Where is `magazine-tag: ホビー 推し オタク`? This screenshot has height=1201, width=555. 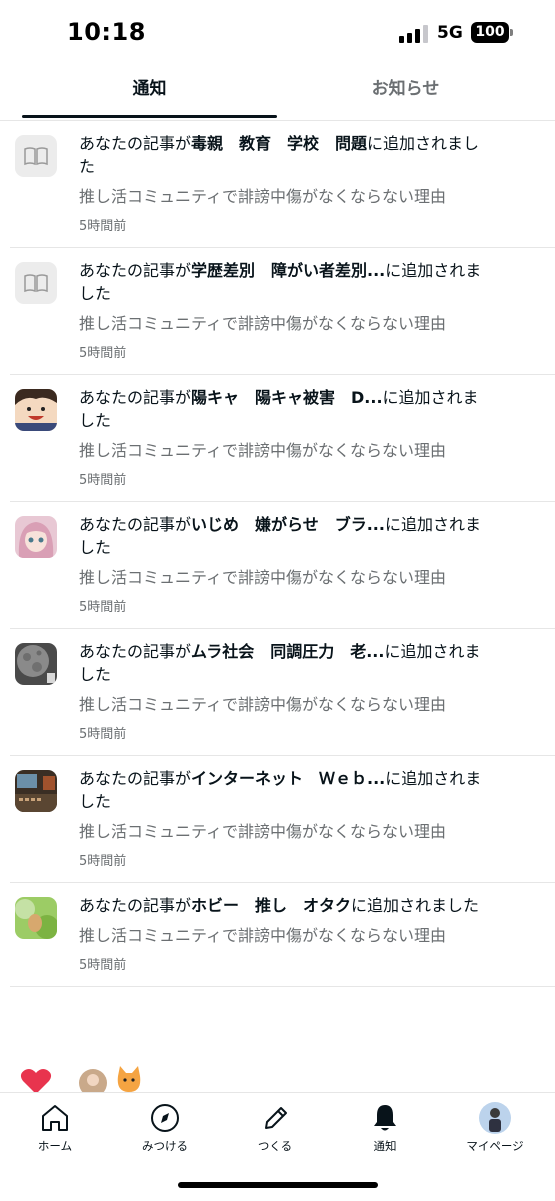
magazine-tag: ホビー 推し オタク is located at coordinates (271, 905).